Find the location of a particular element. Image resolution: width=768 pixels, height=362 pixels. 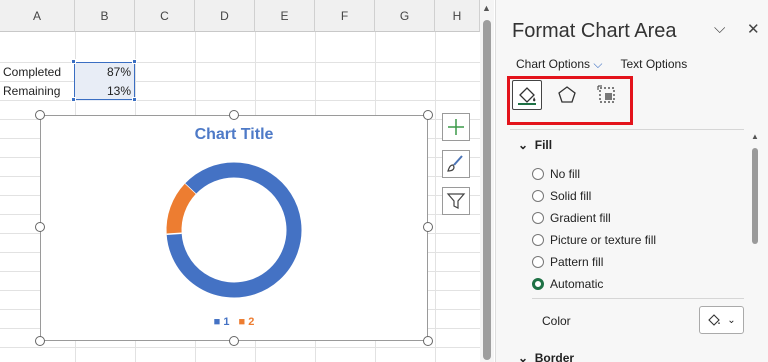

column-header-g: G is located at coordinates (405, 16).